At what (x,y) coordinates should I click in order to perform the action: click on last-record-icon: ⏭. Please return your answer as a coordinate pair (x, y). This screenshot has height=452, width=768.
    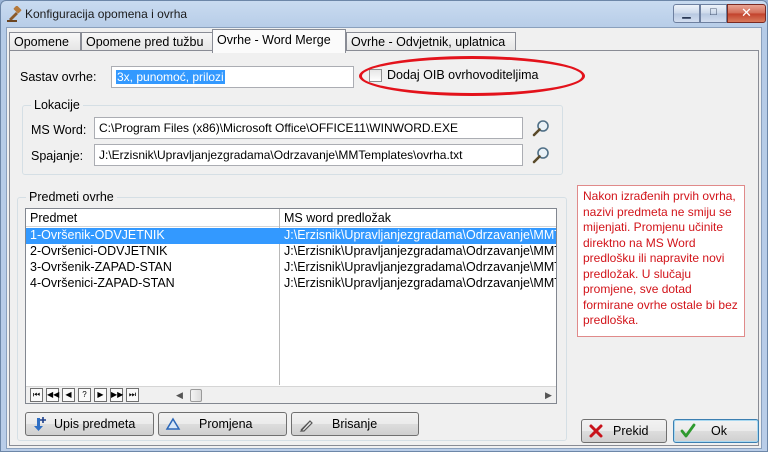
    Looking at the image, I should click on (132, 395).